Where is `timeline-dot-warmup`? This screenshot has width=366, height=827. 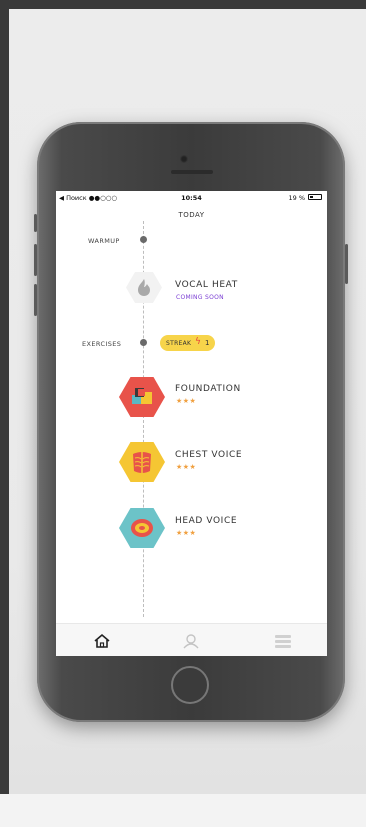 timeline-dot-warmup is located at coordinates (143, 239).